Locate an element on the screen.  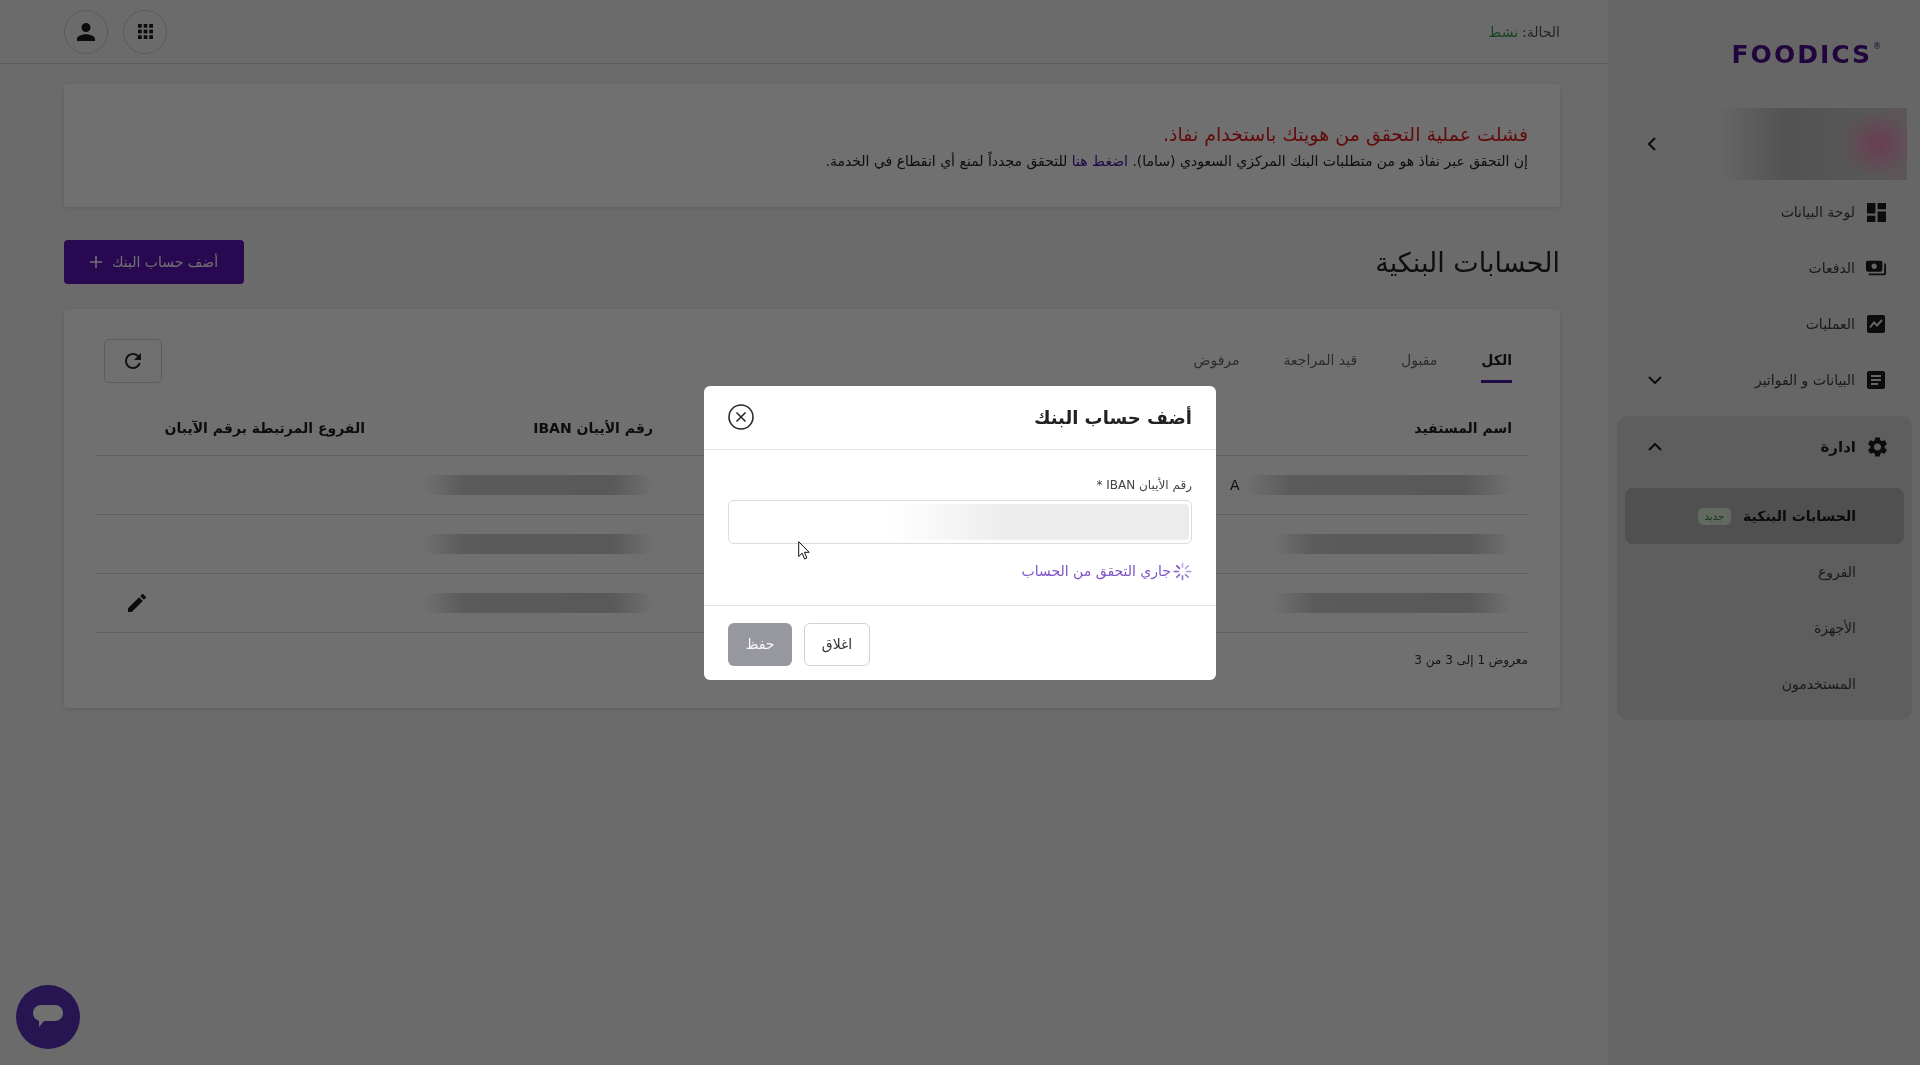
nav-item: البيانات و الفواتير is located at coordinates (1820, 380).